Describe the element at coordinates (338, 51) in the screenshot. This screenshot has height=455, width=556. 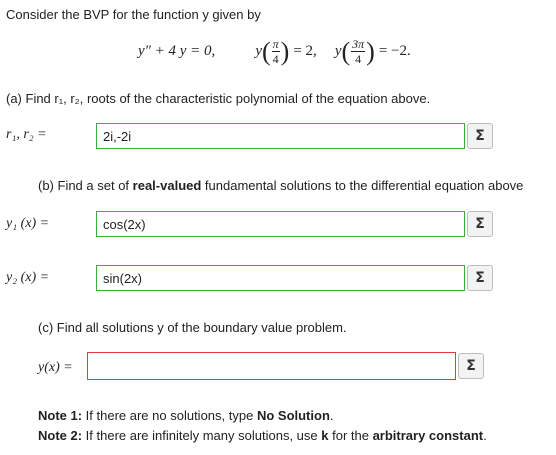
I see `bc2-lhs: y` at that location.